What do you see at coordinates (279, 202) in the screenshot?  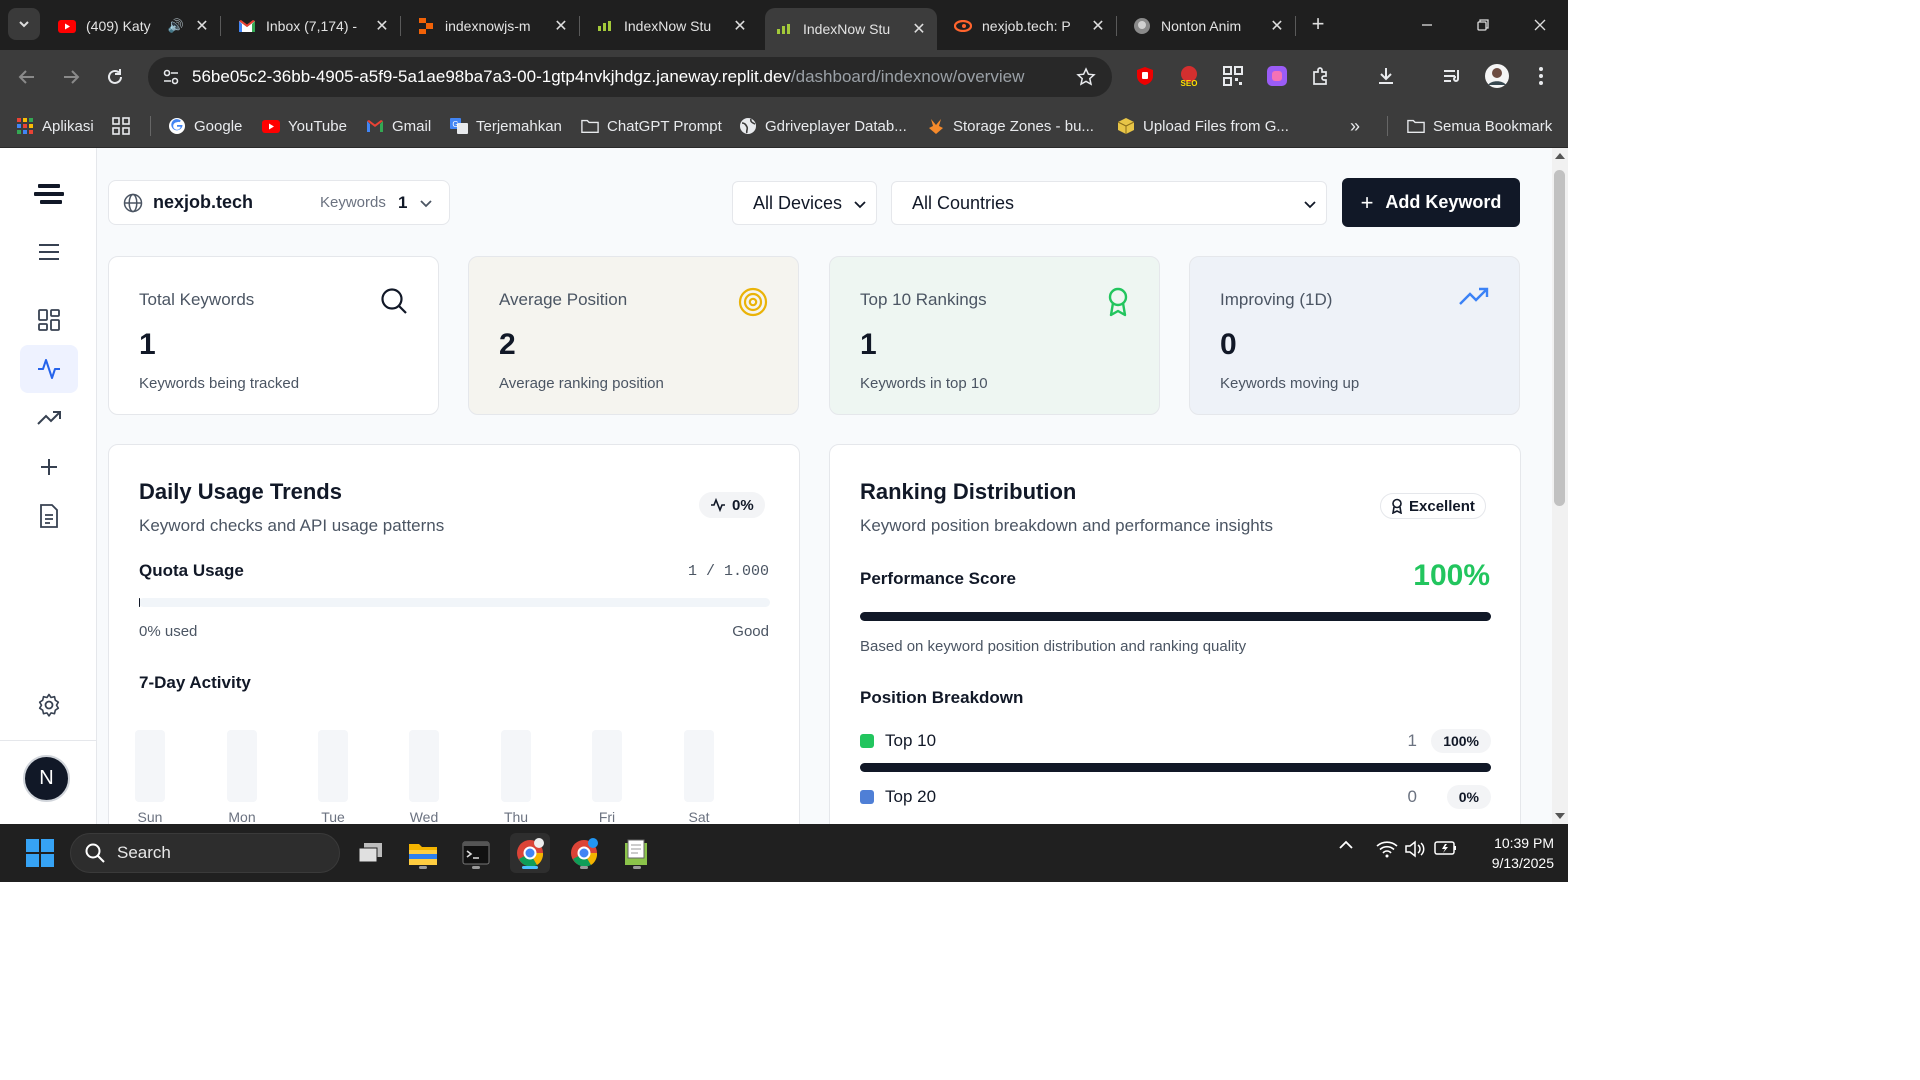 I see `domain-selector: nexjob.tech Keywords 1` at bounding box center [279, 202].